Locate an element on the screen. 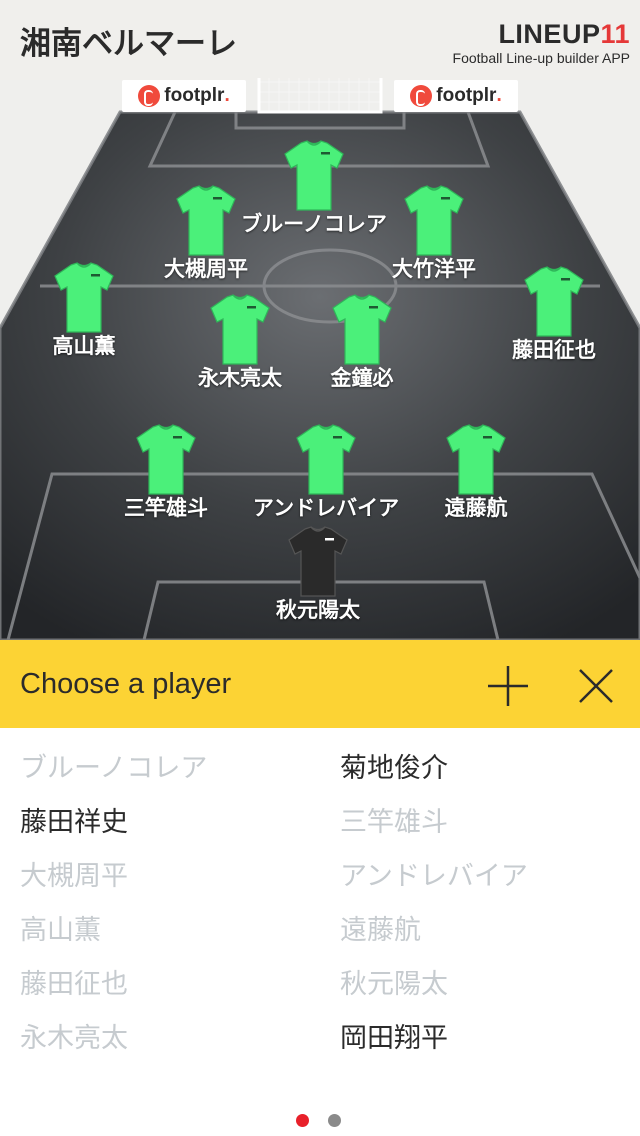 The image size is (640, 1136). list-item: ブルーノコレア is located at coordinates (113, 765).